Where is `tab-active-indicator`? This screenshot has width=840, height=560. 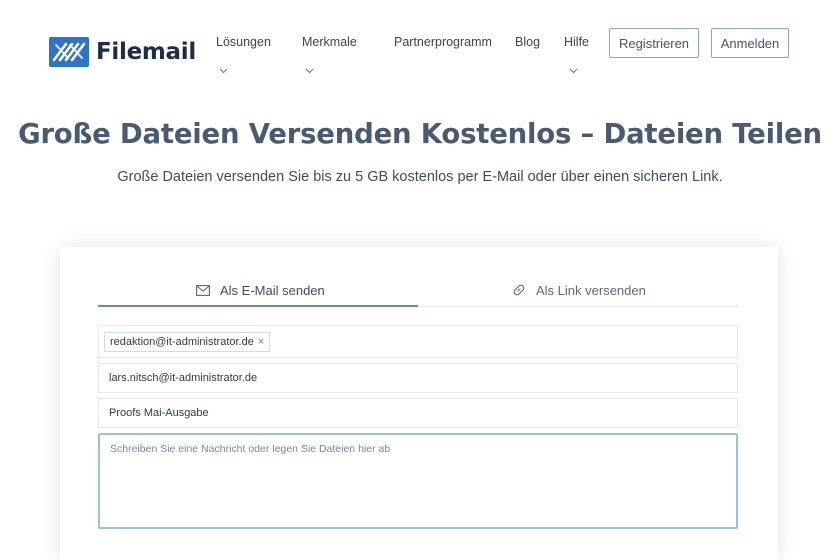 tab-active-indicator is located at coordinates (258, 306).